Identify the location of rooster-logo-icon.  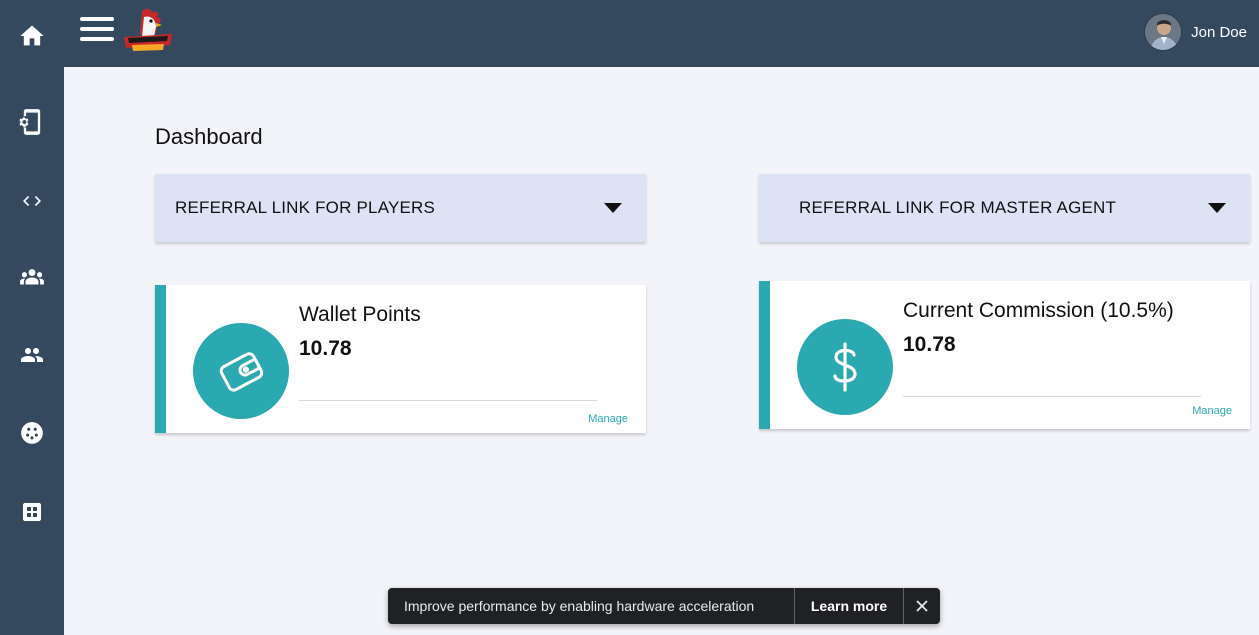
(148, 29).